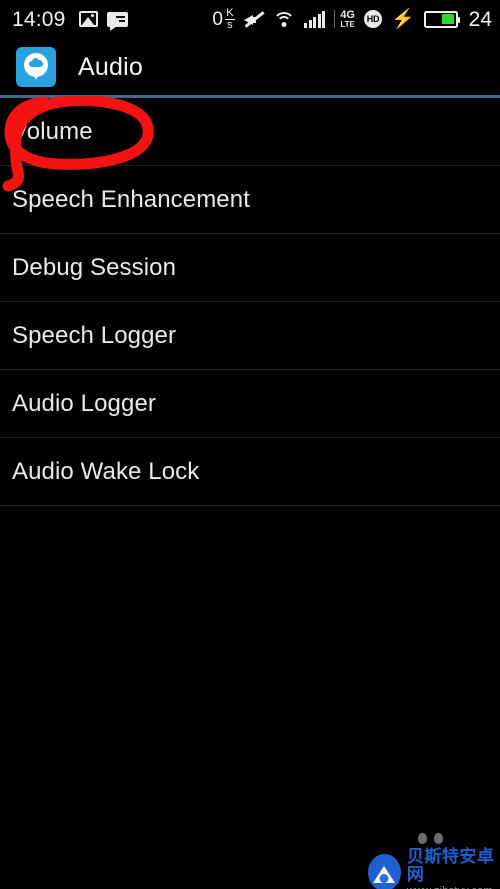  I want to click on list-item-label: Audio Logger, so click(84, 403).